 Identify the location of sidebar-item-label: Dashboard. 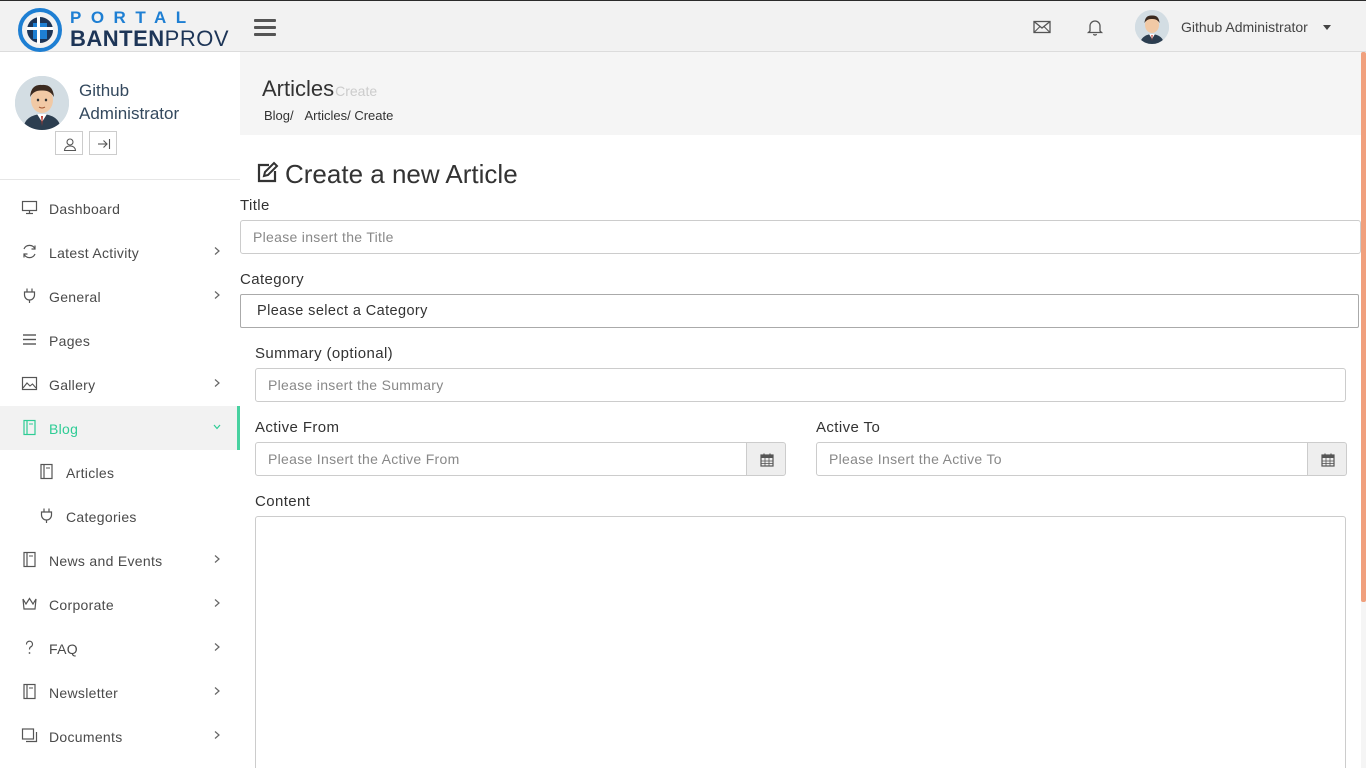
(85, 209).